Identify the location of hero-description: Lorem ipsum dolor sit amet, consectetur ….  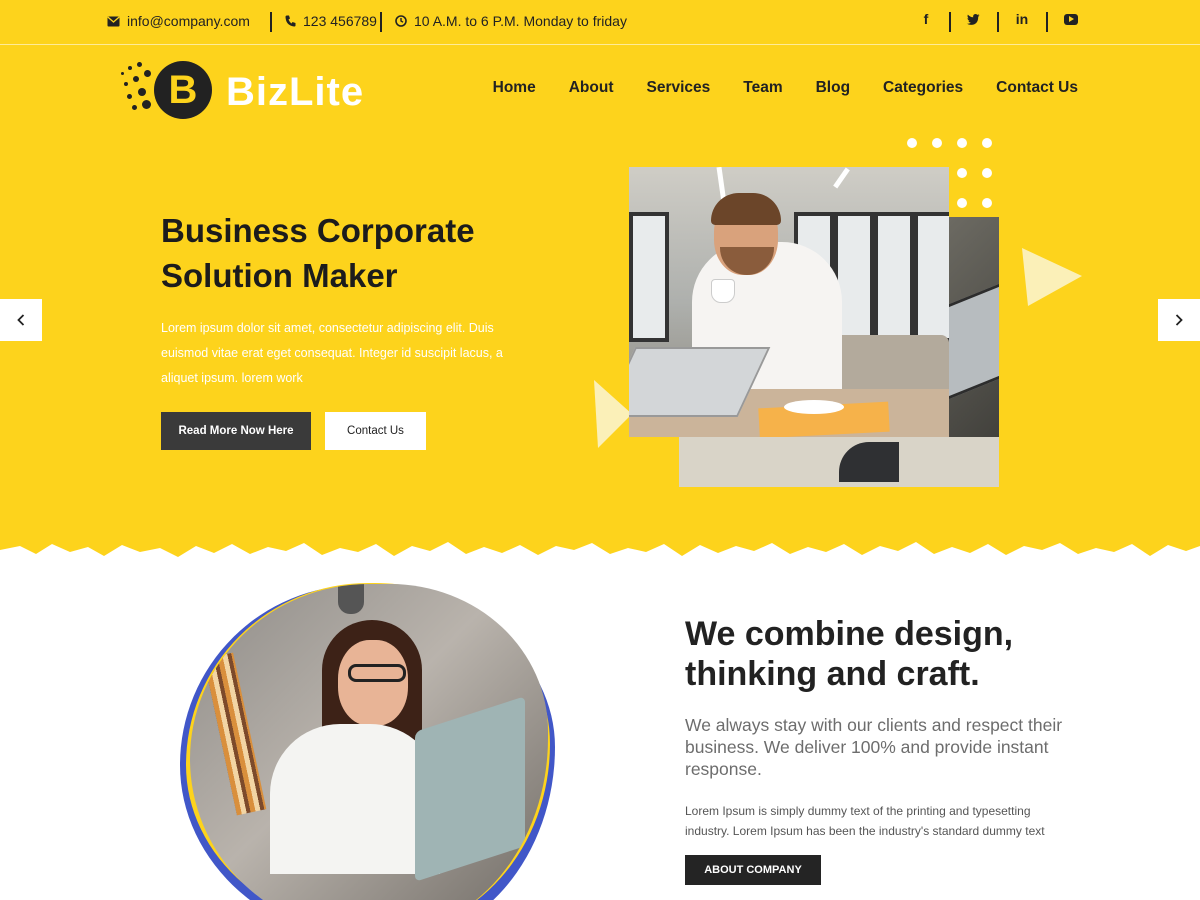
(332, 353).